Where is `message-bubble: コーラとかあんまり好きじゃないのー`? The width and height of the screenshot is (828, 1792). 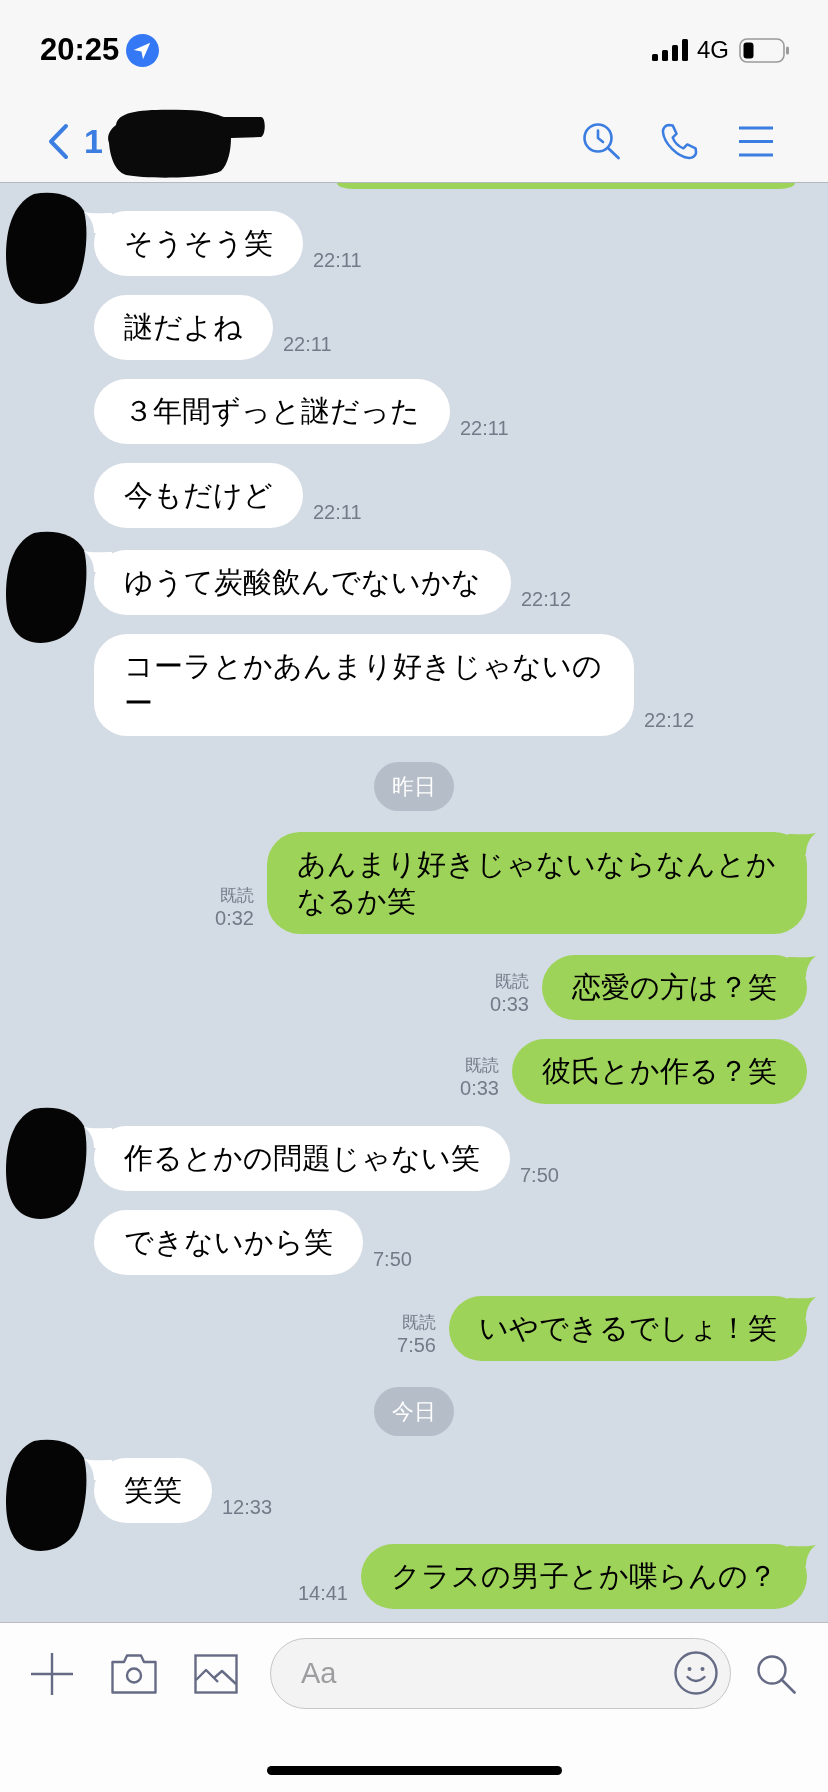
message-bubble: コーラとかあんまり好きじゃないのー is located at coordinates (364, 685).